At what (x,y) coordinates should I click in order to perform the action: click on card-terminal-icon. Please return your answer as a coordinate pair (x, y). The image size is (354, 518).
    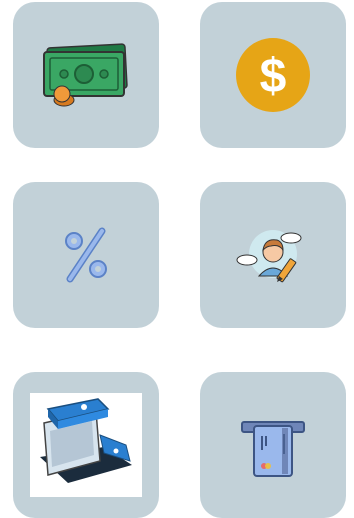
    Looking at the image, I should click on (86, 440).